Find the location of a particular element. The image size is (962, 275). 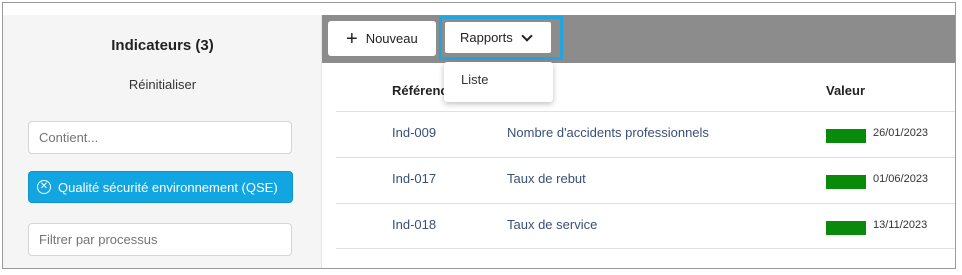

row-name: Taux de rebut is located at coordinates (546, 178).